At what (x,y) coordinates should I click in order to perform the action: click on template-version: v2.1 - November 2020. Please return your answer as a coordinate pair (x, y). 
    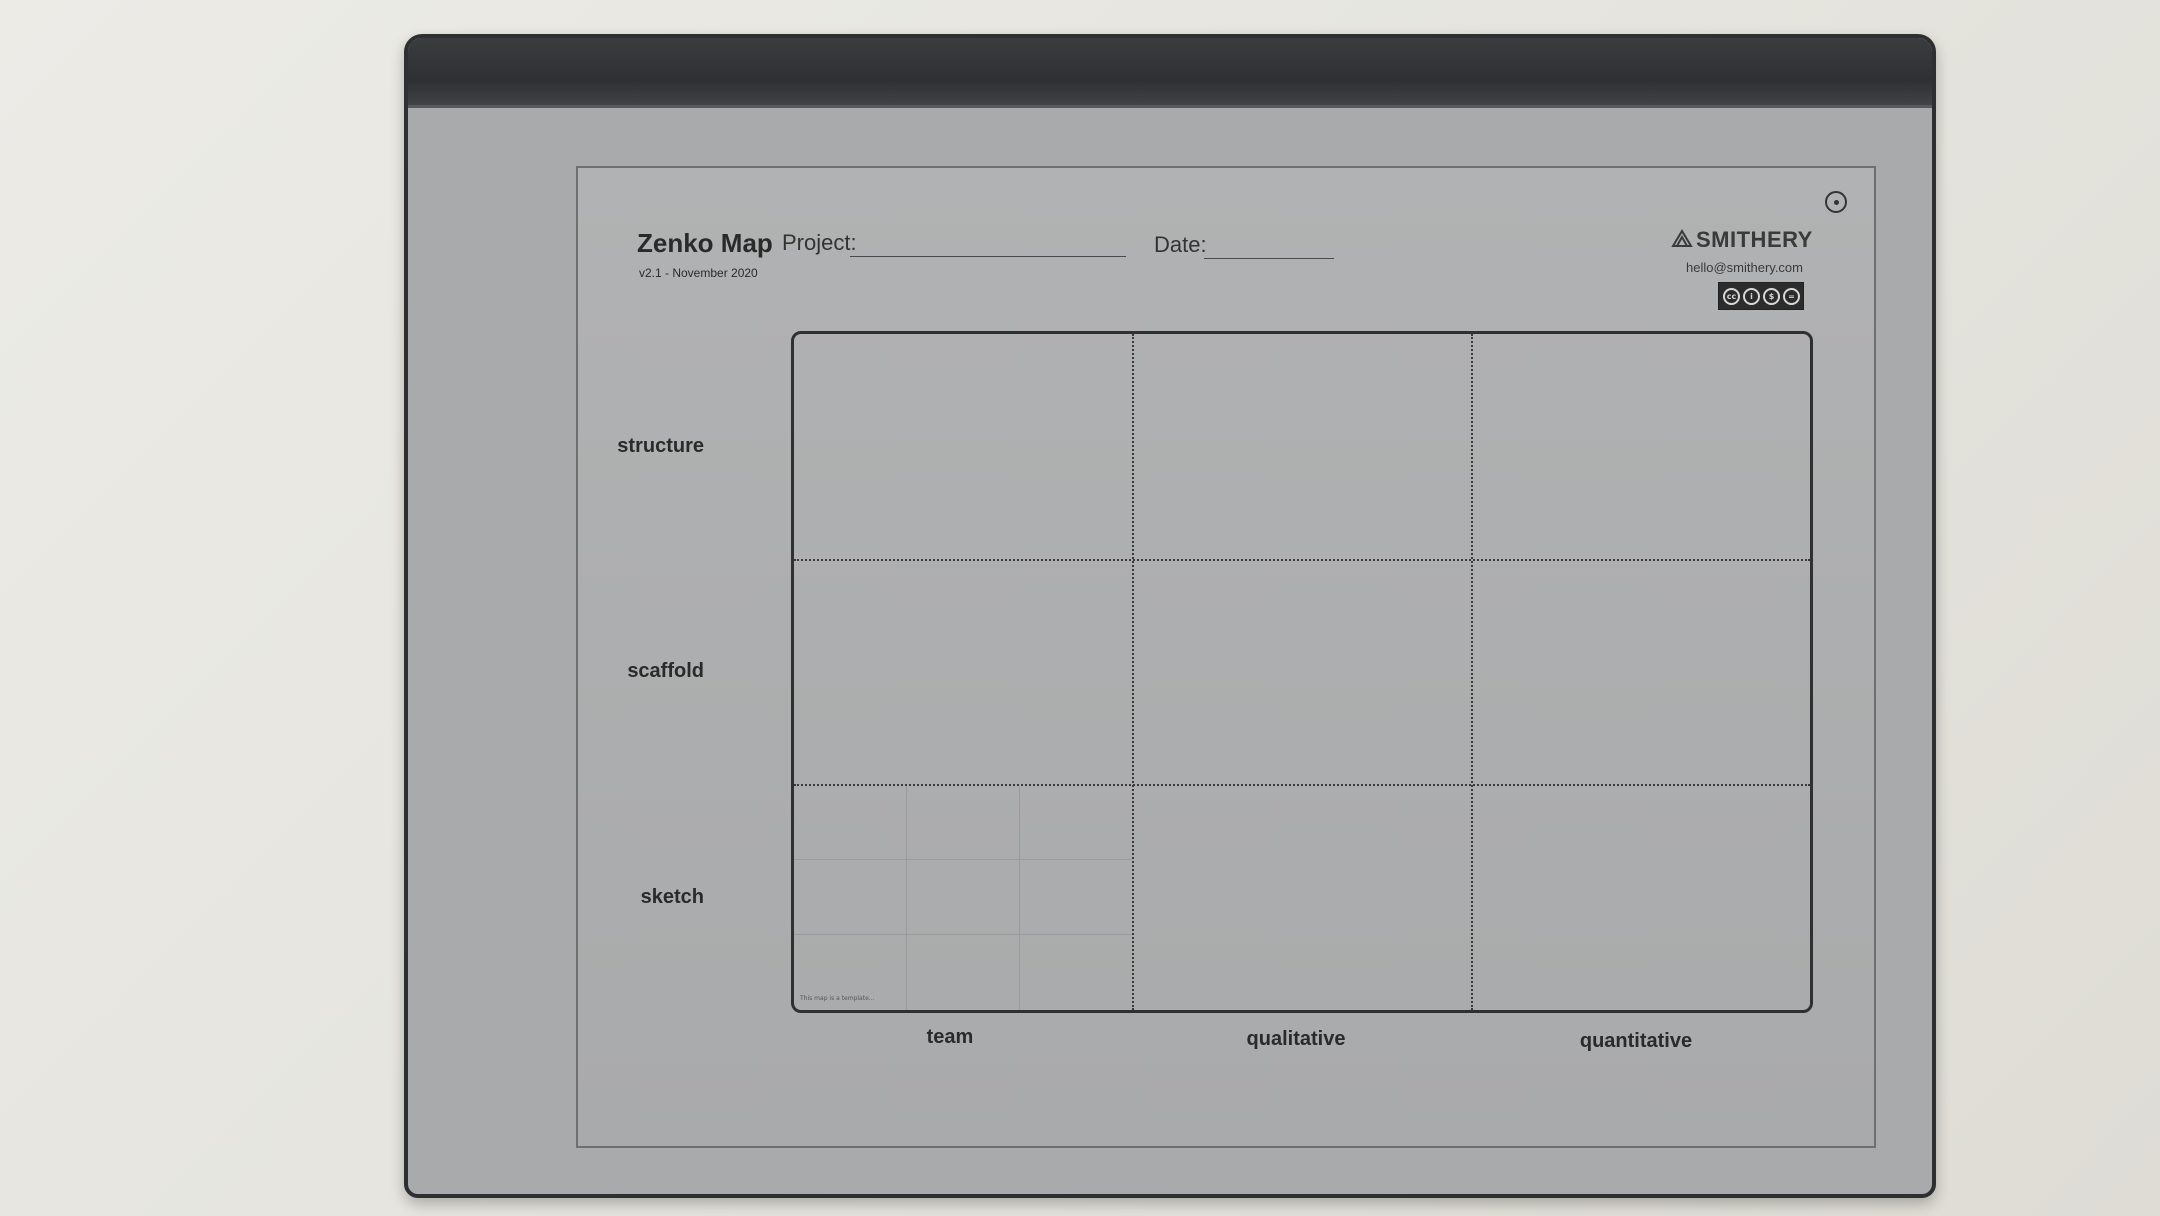
    Looking at the image, I should click on (698, 273).